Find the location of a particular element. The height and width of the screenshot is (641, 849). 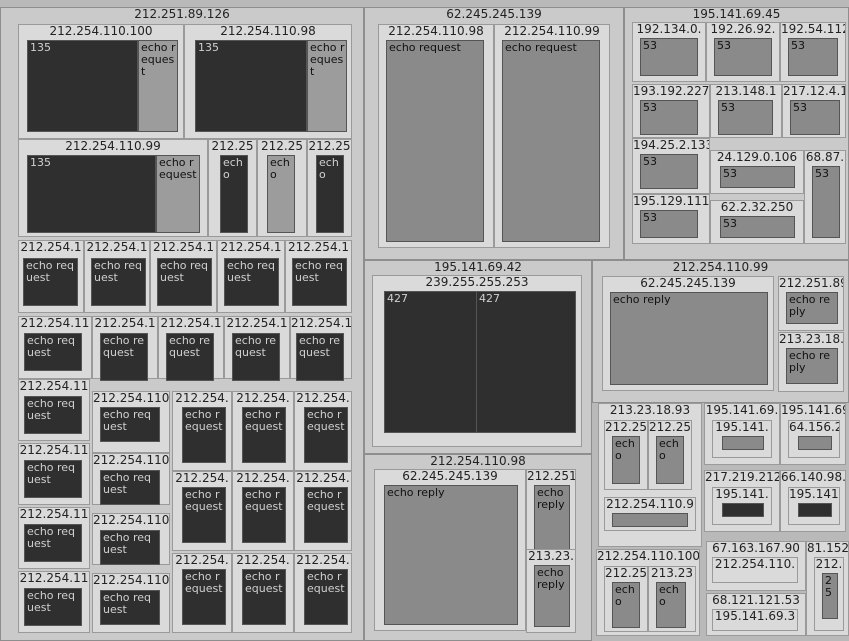

host-label: 64.156.2 is located at coordinates (814, 427).